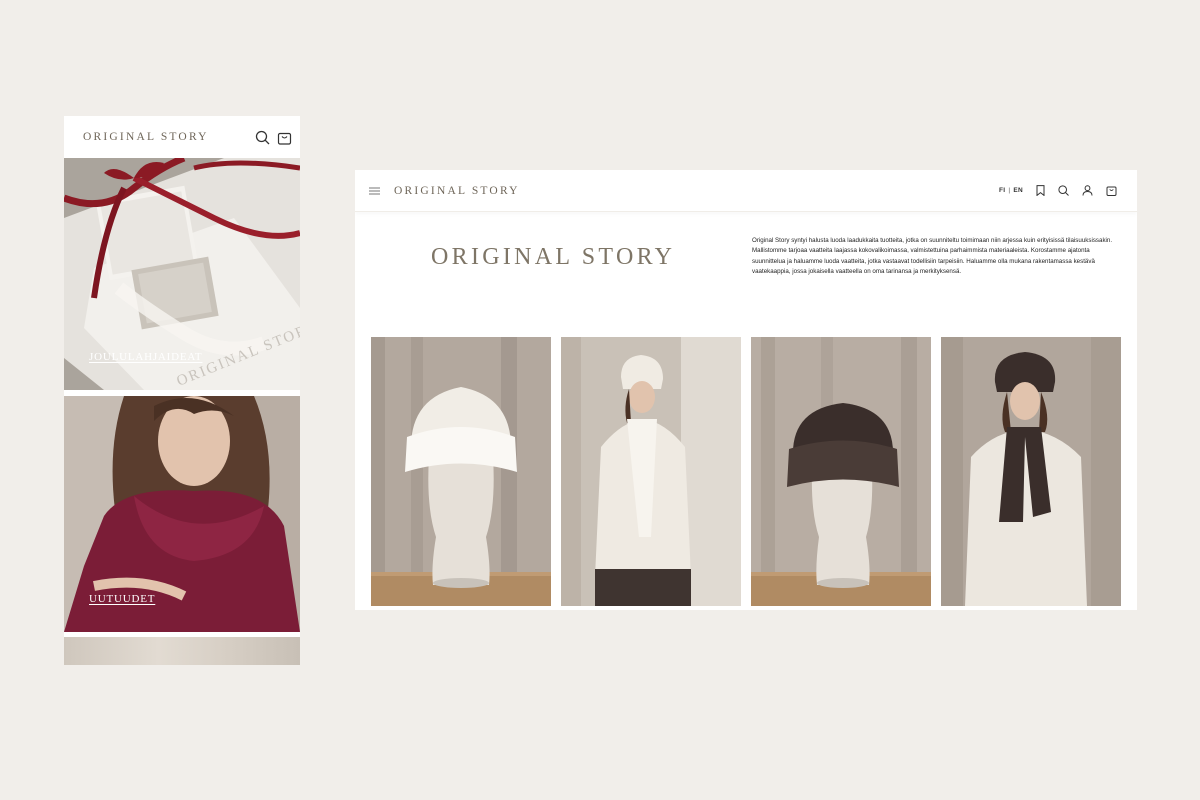  Describe the element at coordinates (457, 191) in the screenshot. I see `desktop-logo: ORIGINAL STORY` at that location.